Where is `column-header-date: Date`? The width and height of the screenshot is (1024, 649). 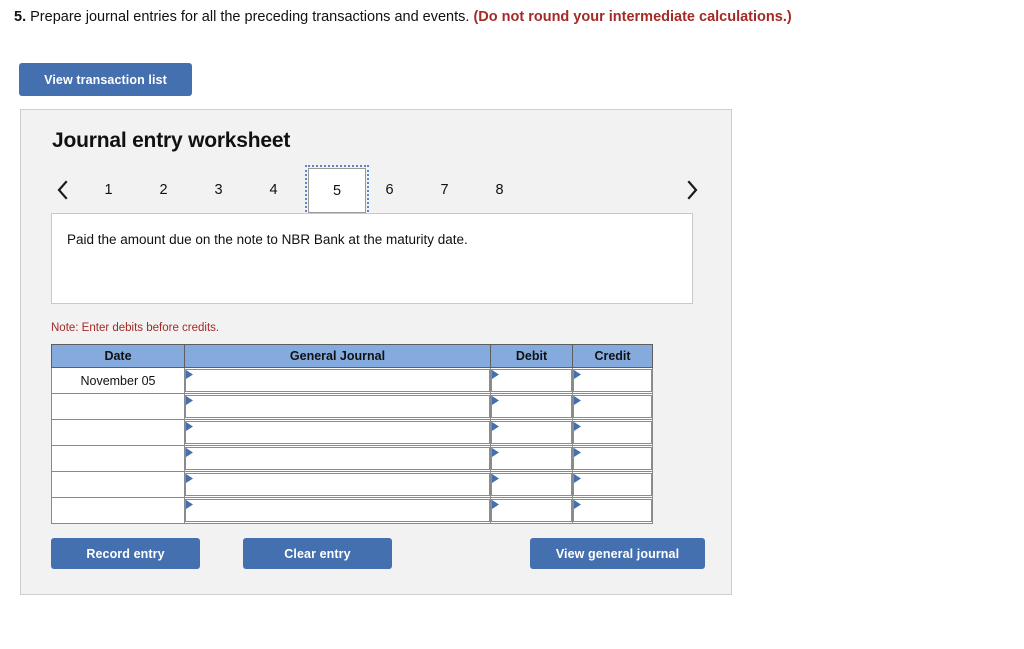
column-header-date: Date is located at coordinates (118, 356).